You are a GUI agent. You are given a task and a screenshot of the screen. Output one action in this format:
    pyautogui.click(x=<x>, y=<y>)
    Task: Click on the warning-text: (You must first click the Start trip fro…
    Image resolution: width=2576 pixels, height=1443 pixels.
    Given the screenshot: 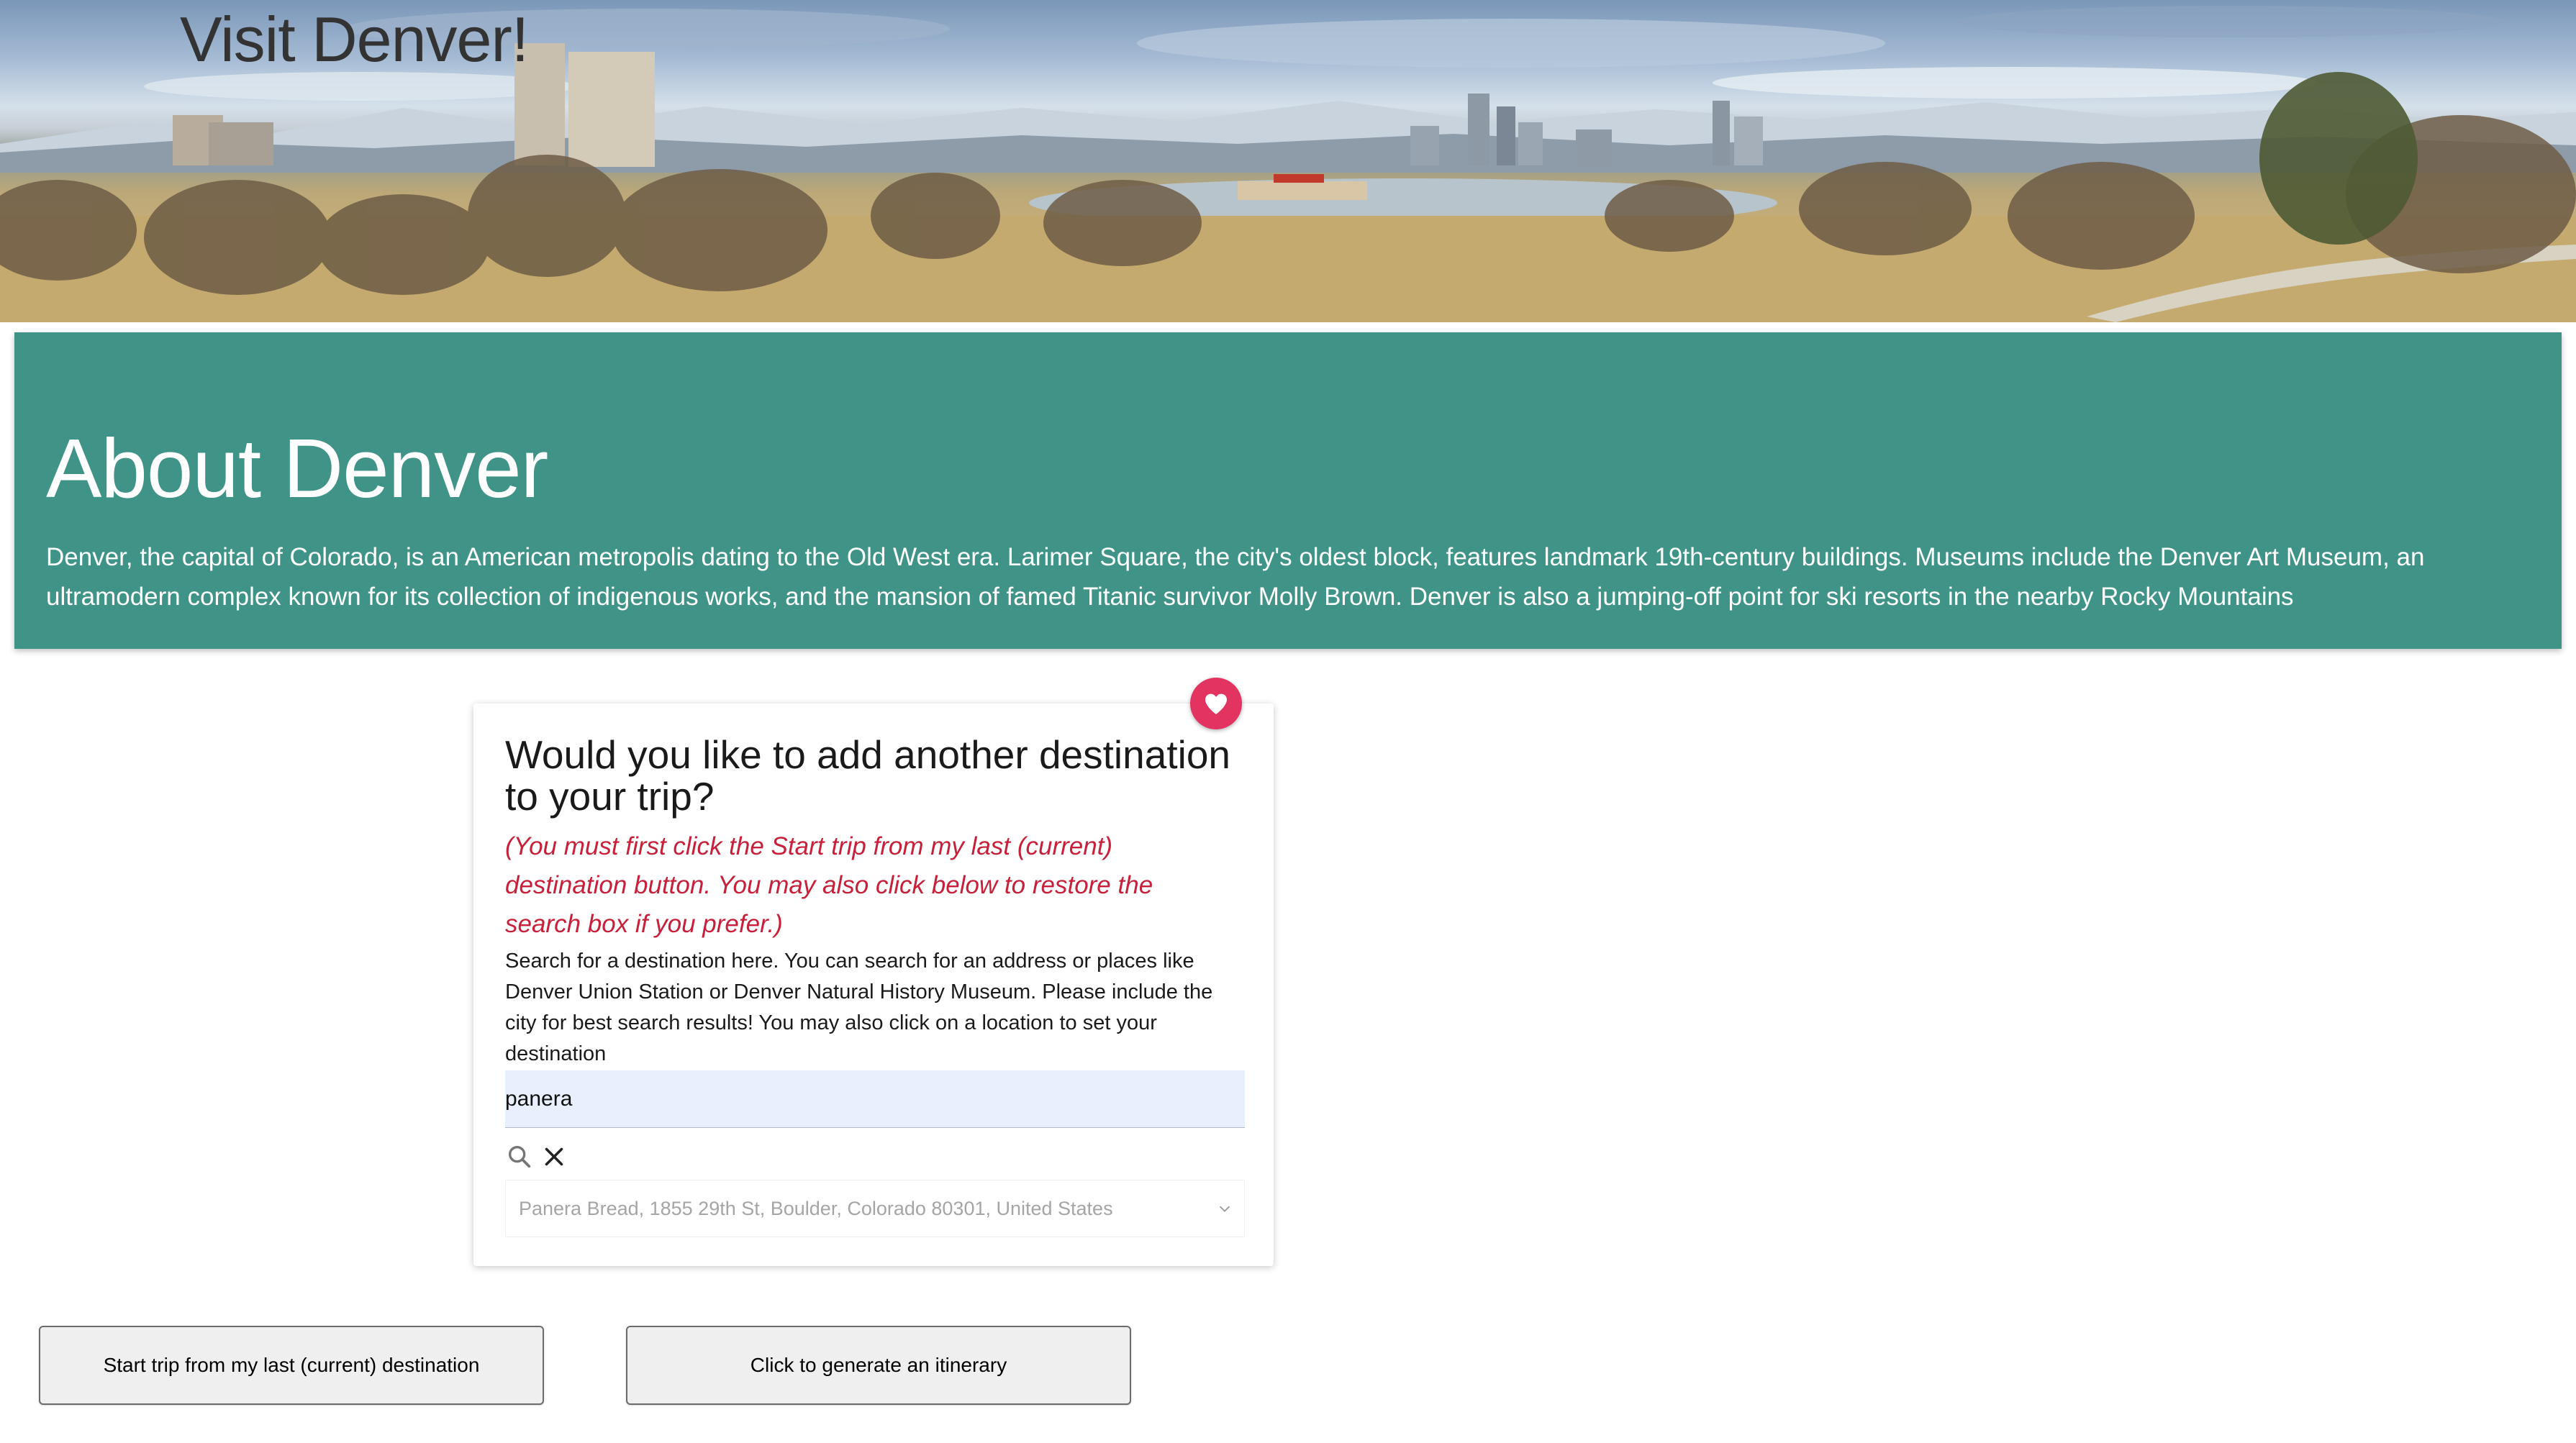 What is the action you would take?
    pyautogui.click(x=829, y=885)
    